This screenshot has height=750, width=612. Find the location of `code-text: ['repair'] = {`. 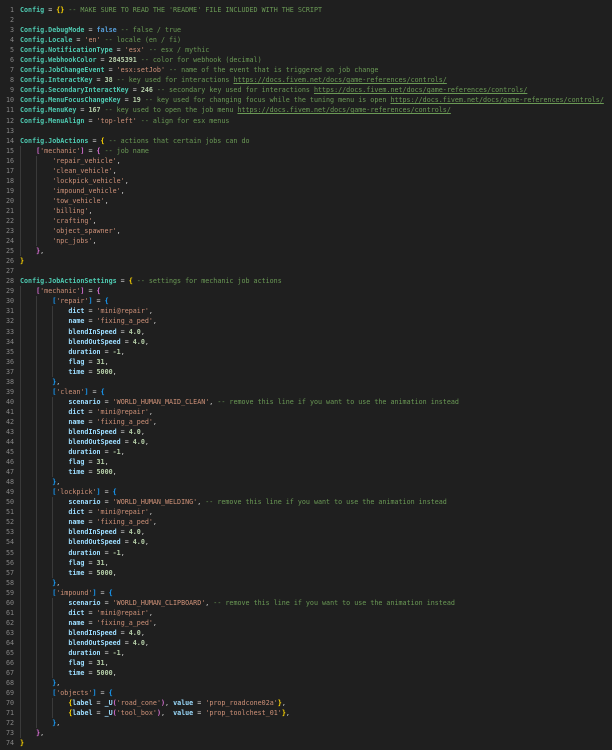

code-text: ['repair'] = { is located at coordinates (316, 301).